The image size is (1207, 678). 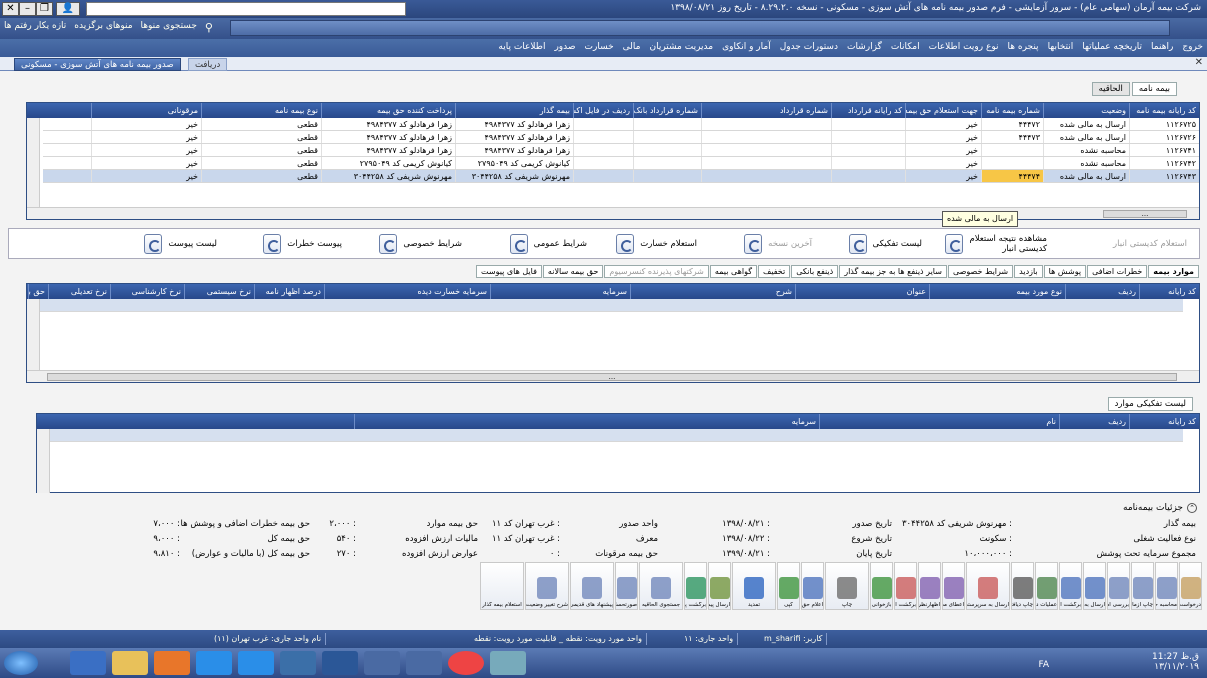 What do you see at coordinates (130, 663) in the screenshot?
I see `explorer-icon` at bounding box center [130, 663].